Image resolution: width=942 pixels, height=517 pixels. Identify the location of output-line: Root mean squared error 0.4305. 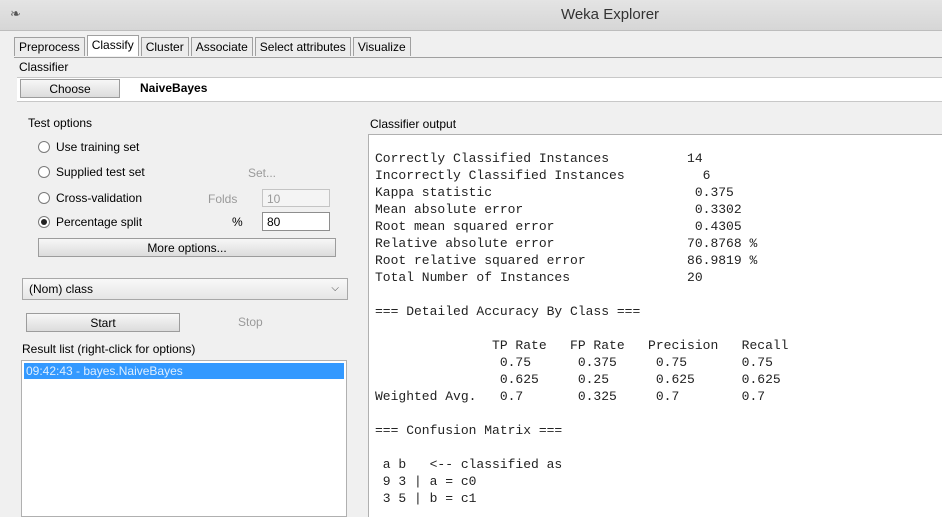
(558, 226).